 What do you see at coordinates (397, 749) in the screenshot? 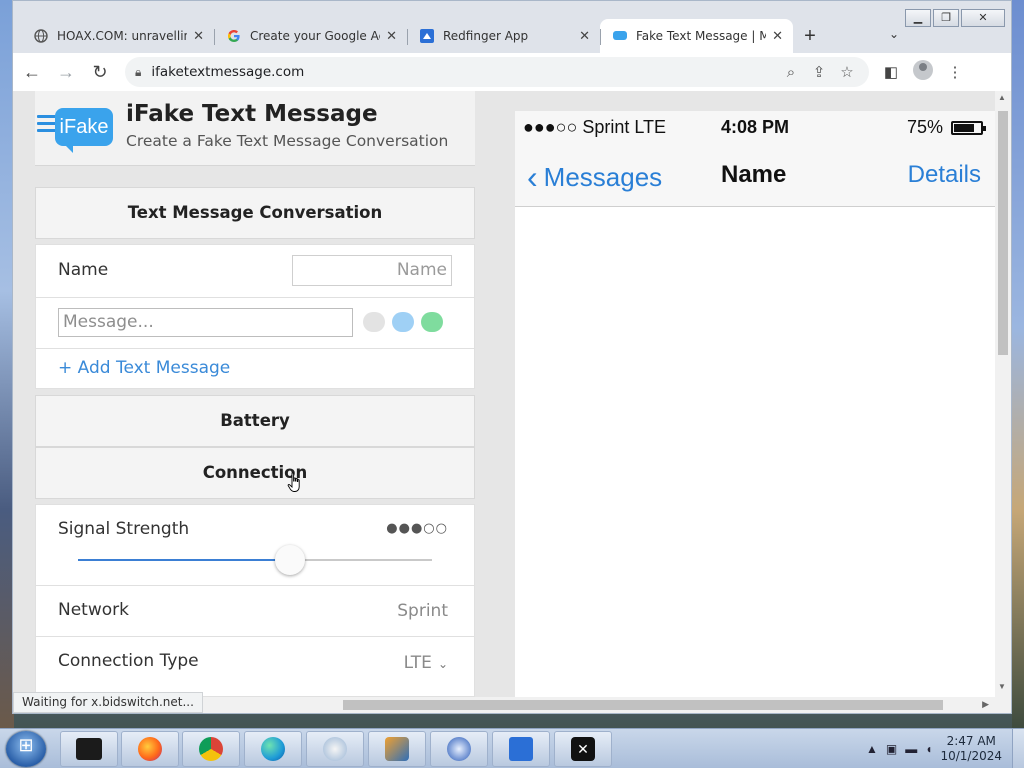
I see `virtualbox-icon` at bounding box center [397, 749].